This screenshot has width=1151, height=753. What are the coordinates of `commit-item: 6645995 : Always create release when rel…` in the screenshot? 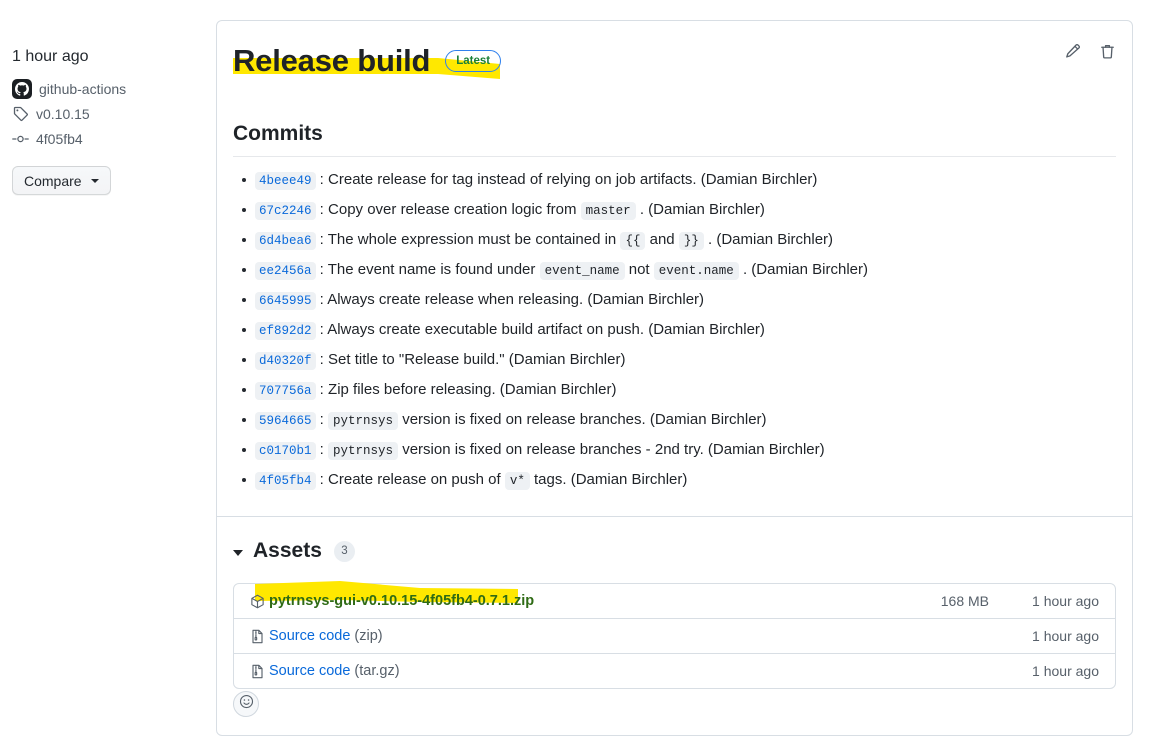 It's located at (679, 300).